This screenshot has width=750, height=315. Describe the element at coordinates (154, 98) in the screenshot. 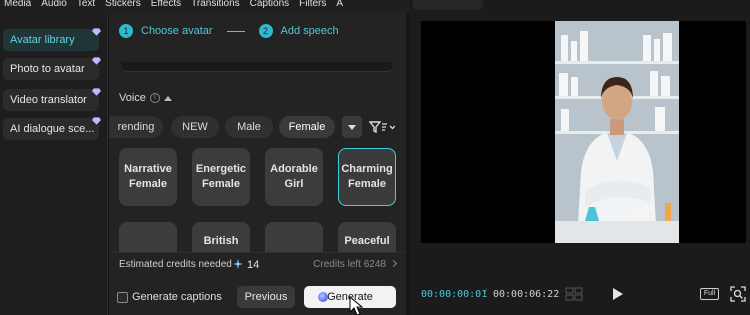

I see `info-icon: i` at that location.